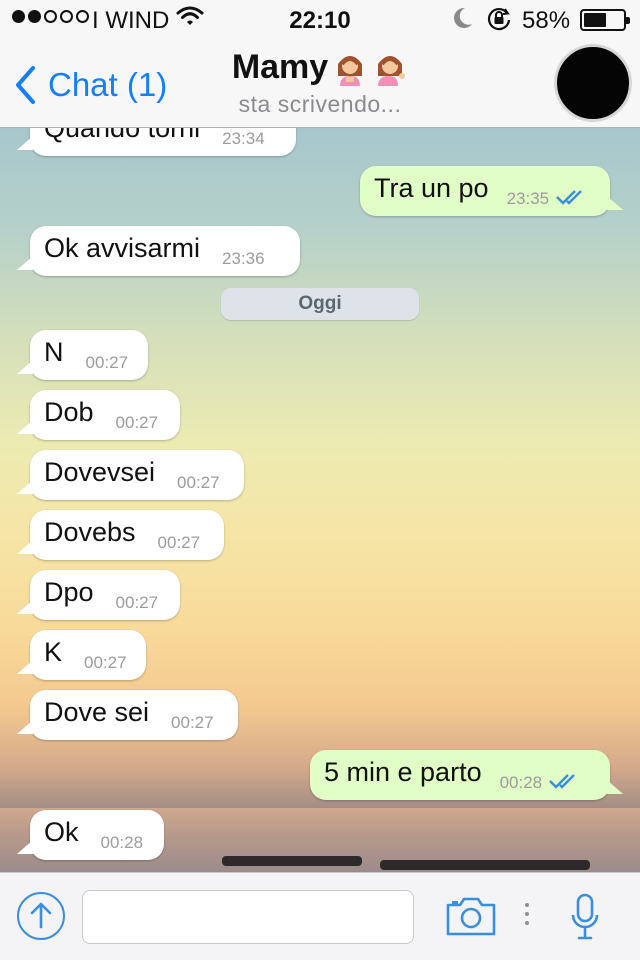  What do you see at coordinates (431, 187) in the screenshot?
I see `message-text: Tra un po` at bounding box center [431, 187].